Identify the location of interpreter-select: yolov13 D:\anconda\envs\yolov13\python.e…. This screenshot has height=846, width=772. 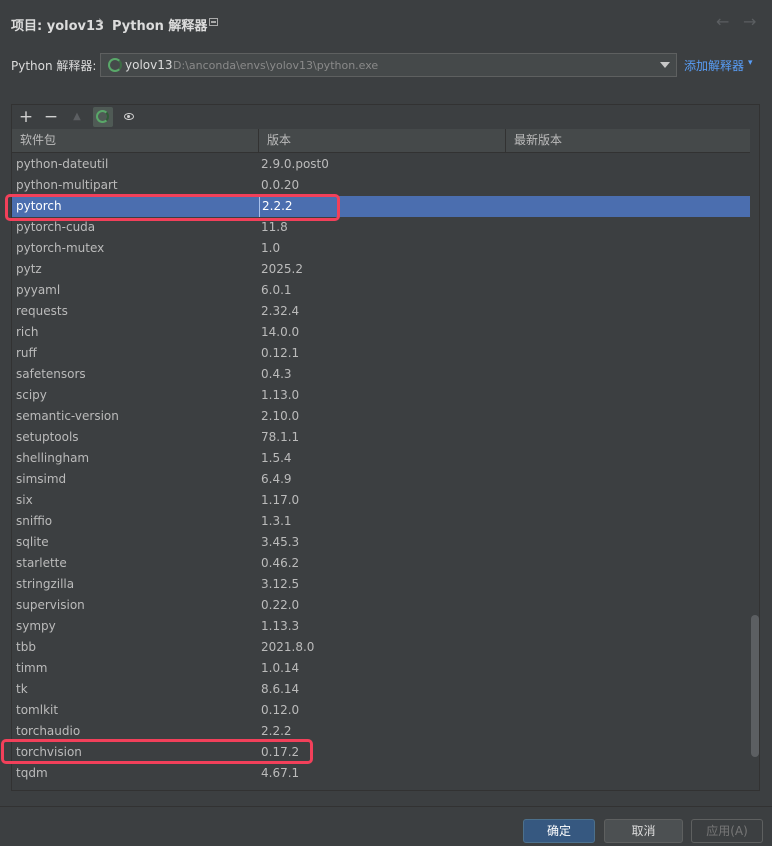
(388, 65).